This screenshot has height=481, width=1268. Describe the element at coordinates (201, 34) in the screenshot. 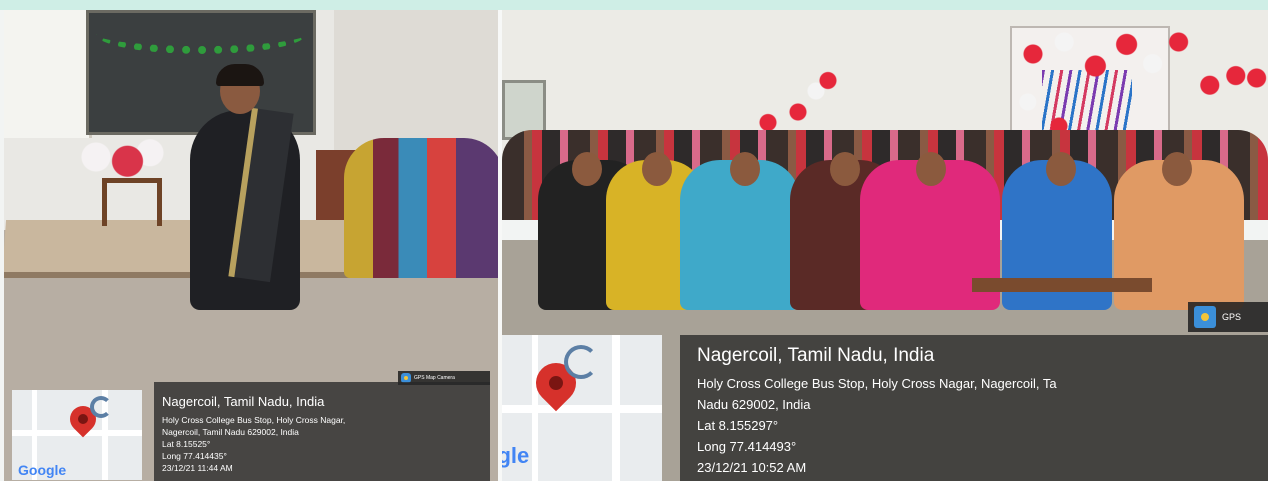

I see `garland-decoration` at that location.